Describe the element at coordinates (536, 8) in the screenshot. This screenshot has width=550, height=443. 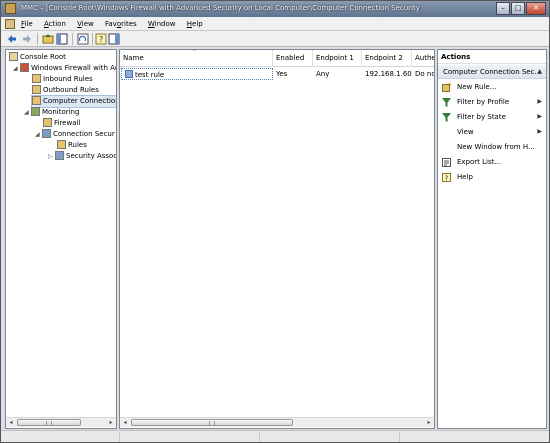
I see `close-button: ✕` at that location.